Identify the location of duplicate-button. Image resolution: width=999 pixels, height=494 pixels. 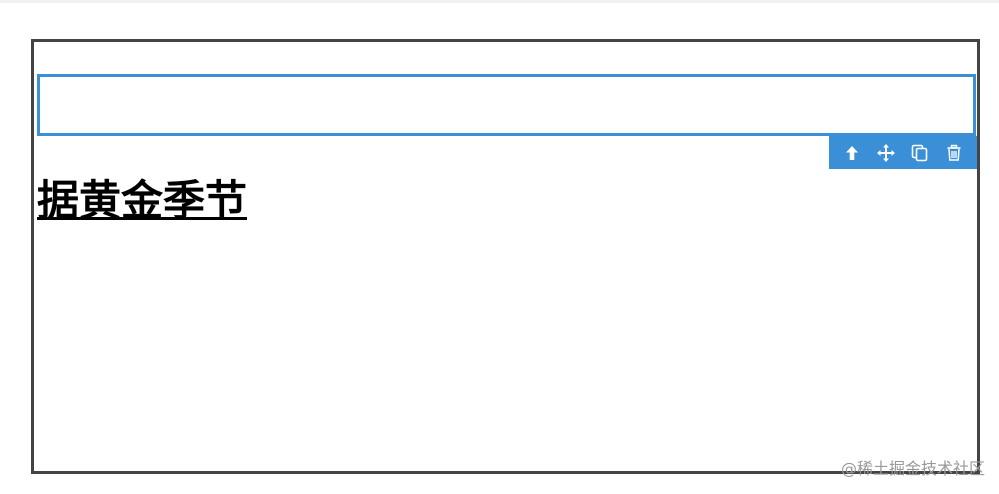
(920, 153).